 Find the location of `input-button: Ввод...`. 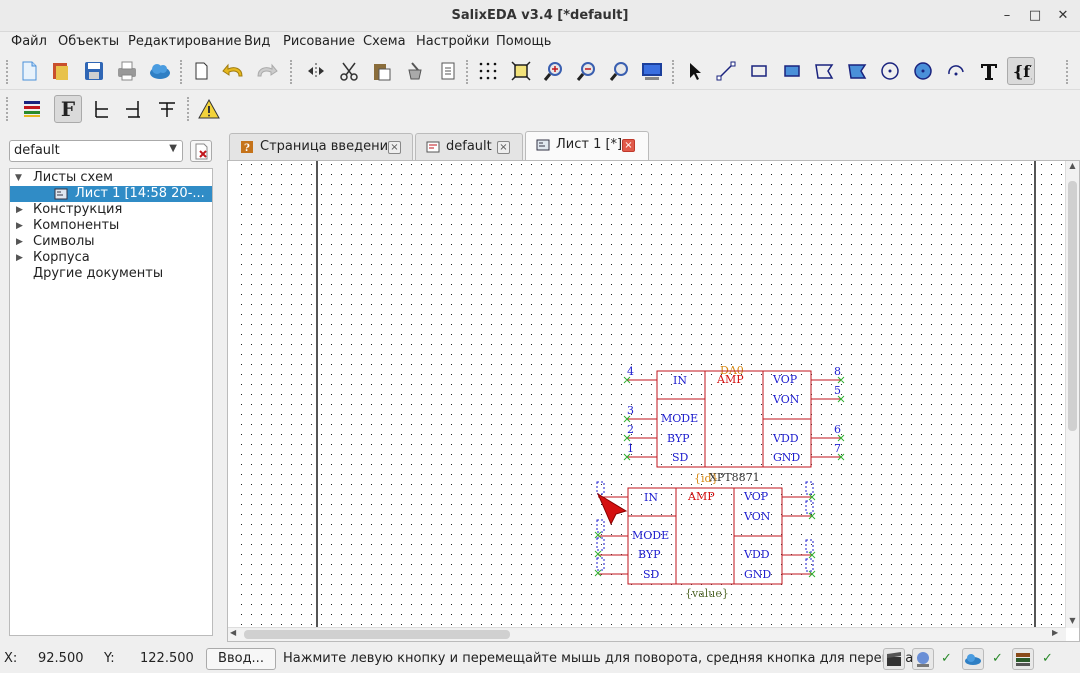

input-button: Ввод... is located at coordinates (241, 659).